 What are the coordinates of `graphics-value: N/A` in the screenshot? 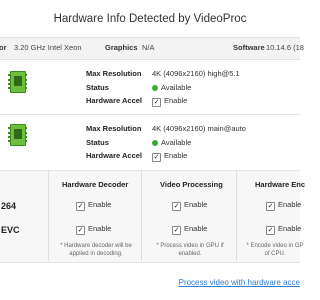 It's located at (148, 47).